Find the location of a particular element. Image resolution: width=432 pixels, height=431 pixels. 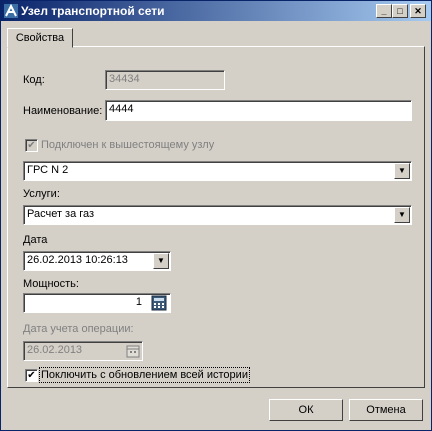

close-icon: ✕ is located at coordinates (418, 11).